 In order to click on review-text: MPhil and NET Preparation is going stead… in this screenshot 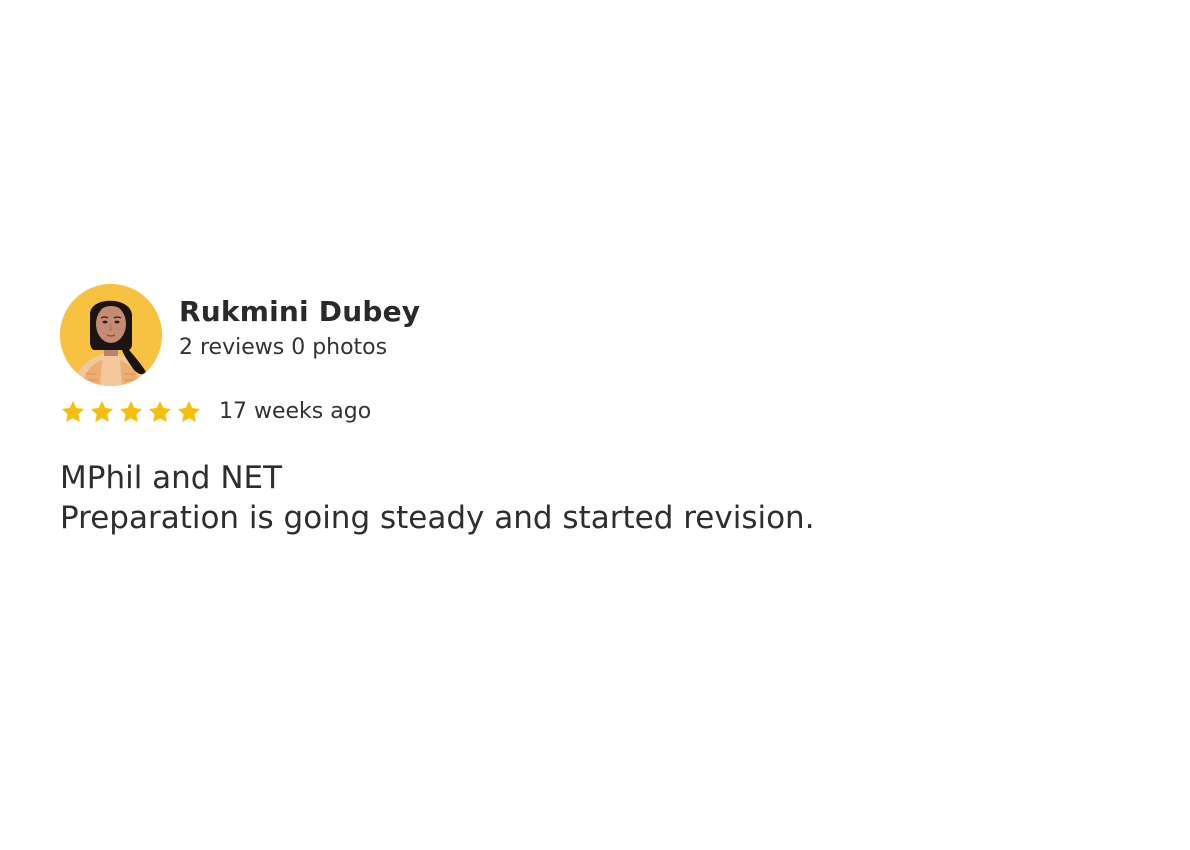, I will do `click(560, 498)`.